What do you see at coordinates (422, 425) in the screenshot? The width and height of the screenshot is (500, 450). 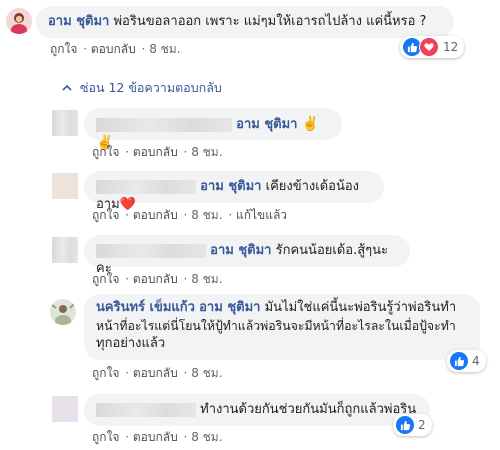 I see `reaction-count: 2` at bounding box center [422, 425].